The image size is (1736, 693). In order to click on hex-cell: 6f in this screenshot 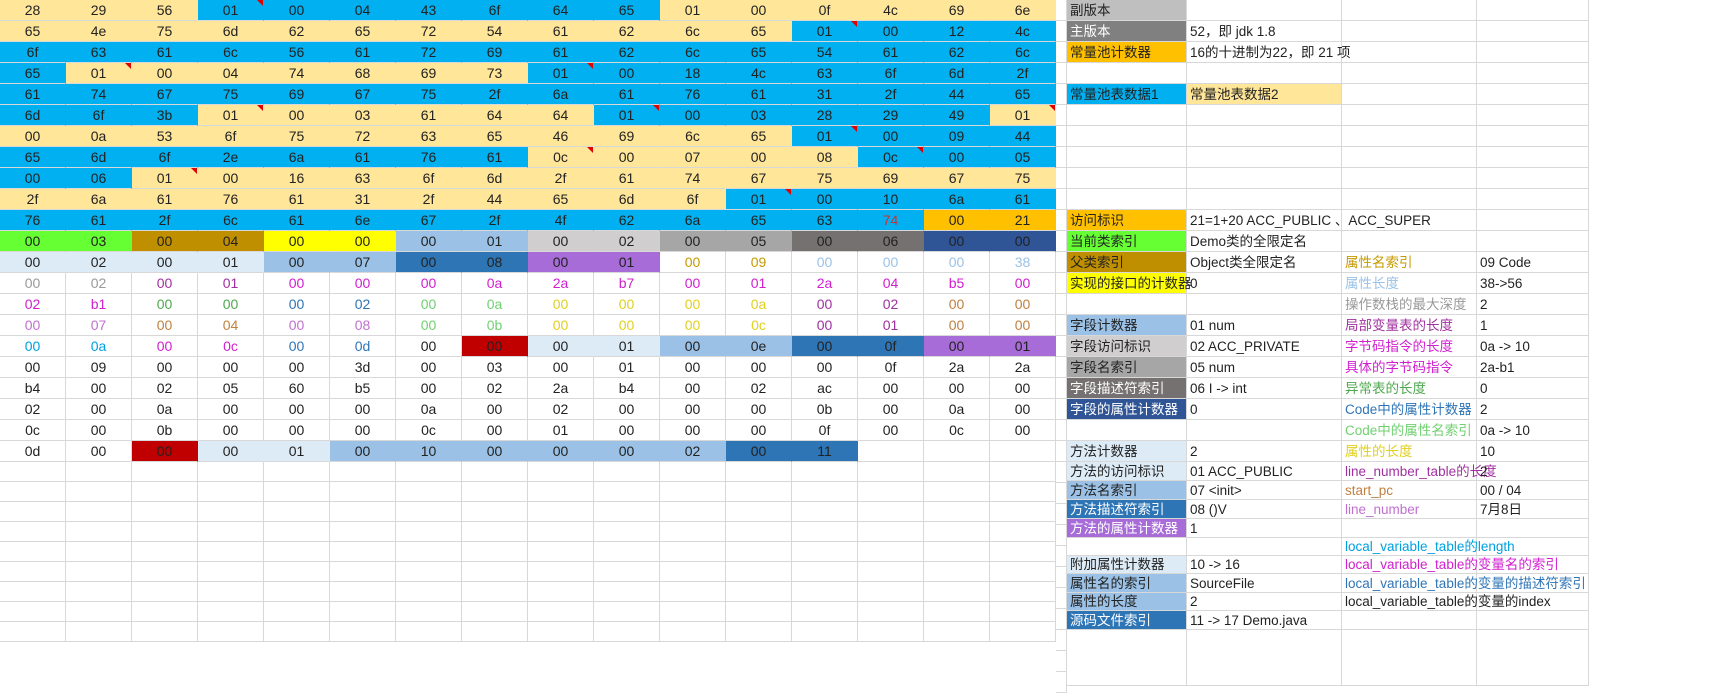, I will do `click(33, 52)`.